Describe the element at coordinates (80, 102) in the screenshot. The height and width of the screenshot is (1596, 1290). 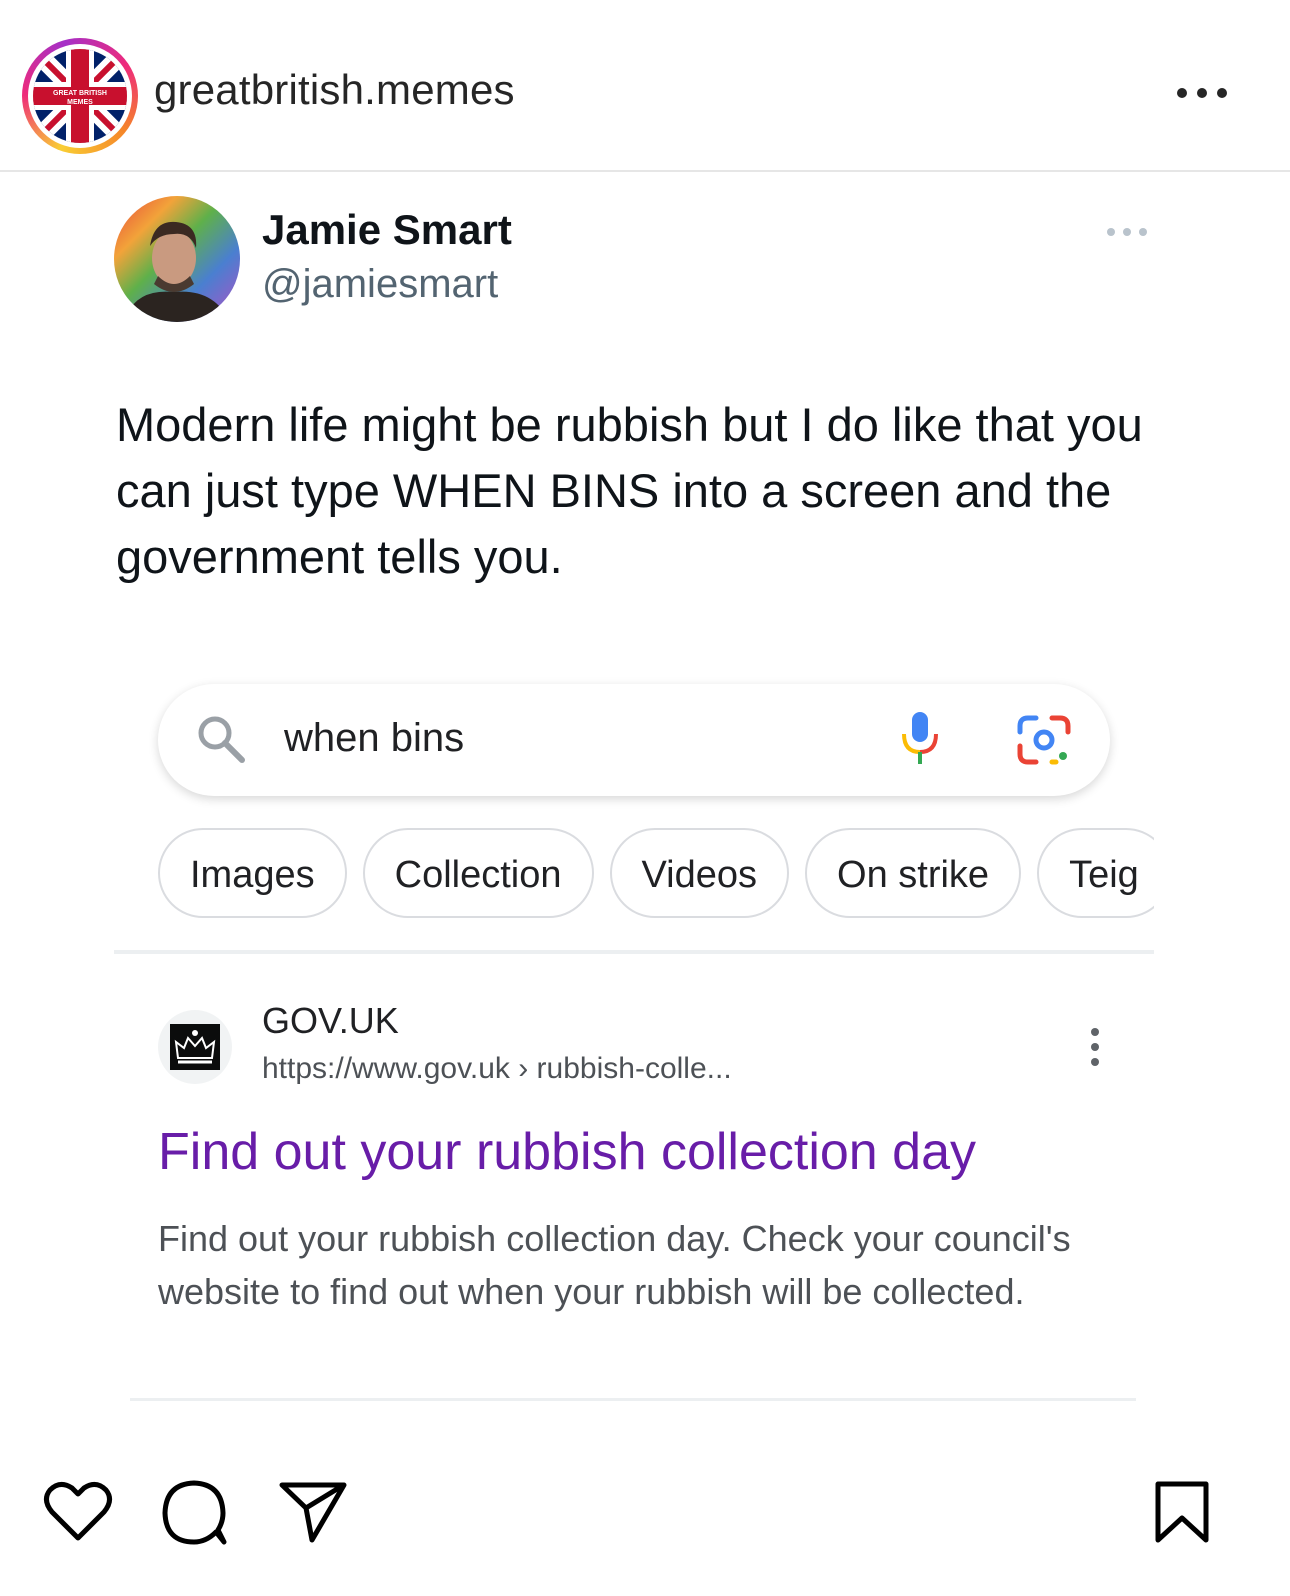
I see `svg-text: MEMES` at that location.